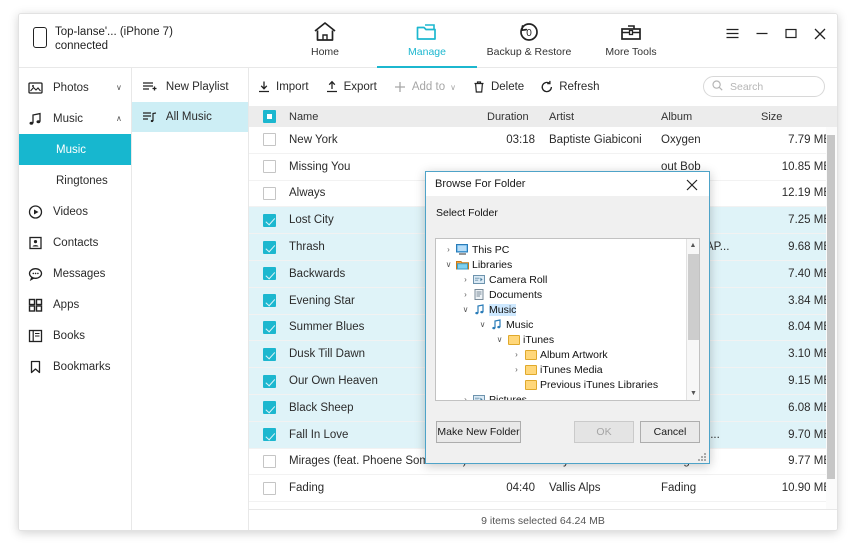 Image resolution: width=855 pixels, height=560 pixels. Describe the element at coordinates (82, 180) in the screenshot. I see `sidebar-subitem-ringtones-label: Ringtones` at that location.